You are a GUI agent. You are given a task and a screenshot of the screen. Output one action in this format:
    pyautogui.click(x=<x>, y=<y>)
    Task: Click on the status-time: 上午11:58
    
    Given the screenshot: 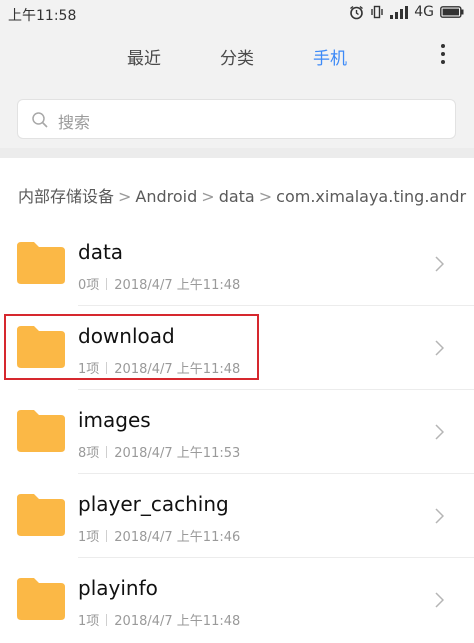 What is the action you would take?
    pyautogui.click(x=42, y=16)
    